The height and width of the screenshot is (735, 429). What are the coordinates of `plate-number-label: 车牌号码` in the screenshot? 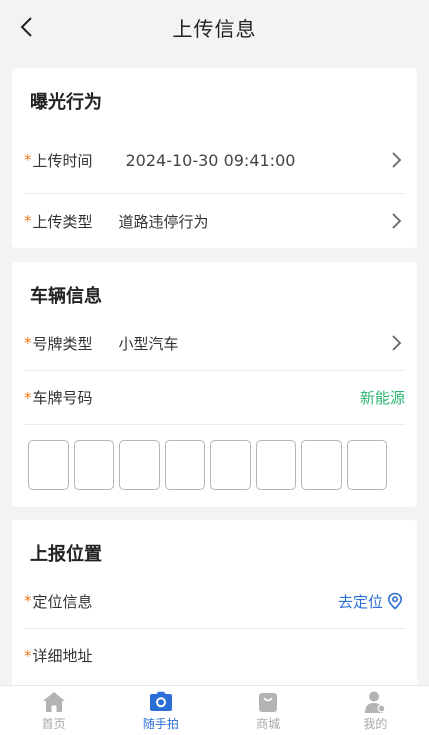 It's located at (62, 398).